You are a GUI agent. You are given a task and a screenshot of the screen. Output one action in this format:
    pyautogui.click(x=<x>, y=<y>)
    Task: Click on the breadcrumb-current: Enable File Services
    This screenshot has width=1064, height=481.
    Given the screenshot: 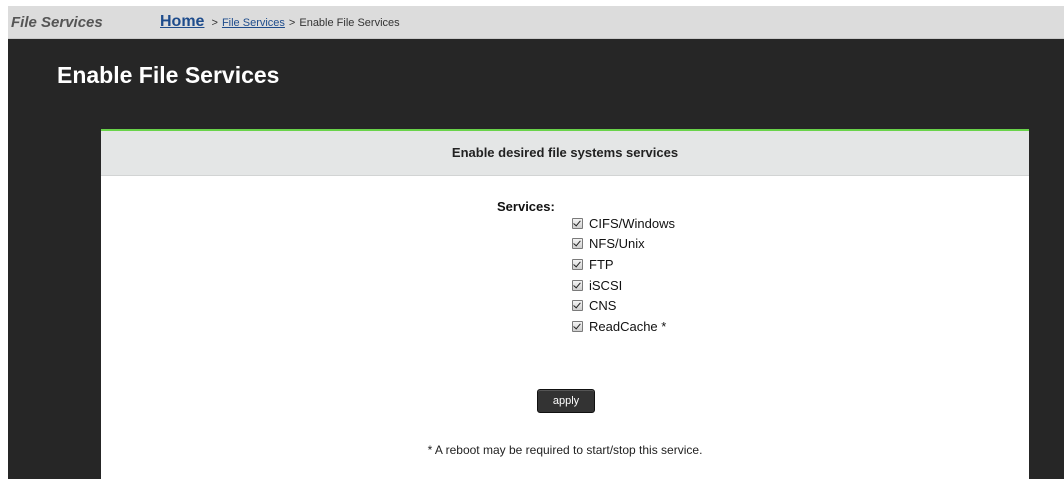 What is the action you would take?
    pyautogui.click(x=349, y=23)
    